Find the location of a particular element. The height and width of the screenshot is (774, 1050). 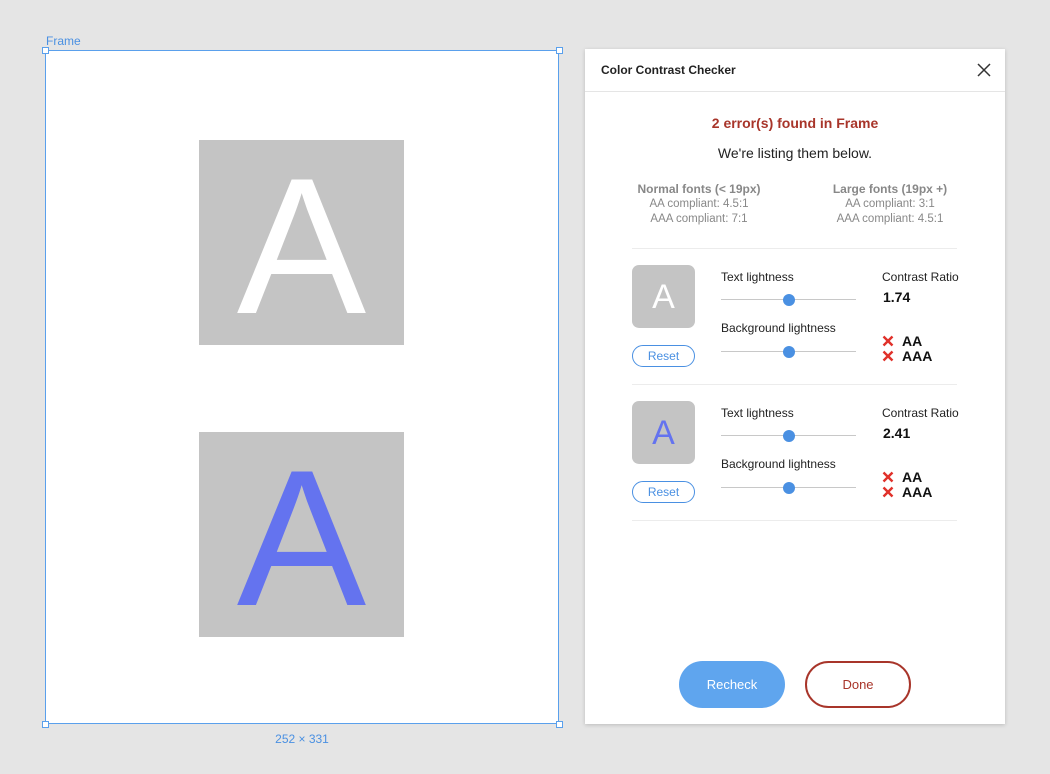

aaa-status-1: AAA is located at coordinates (907, 356).